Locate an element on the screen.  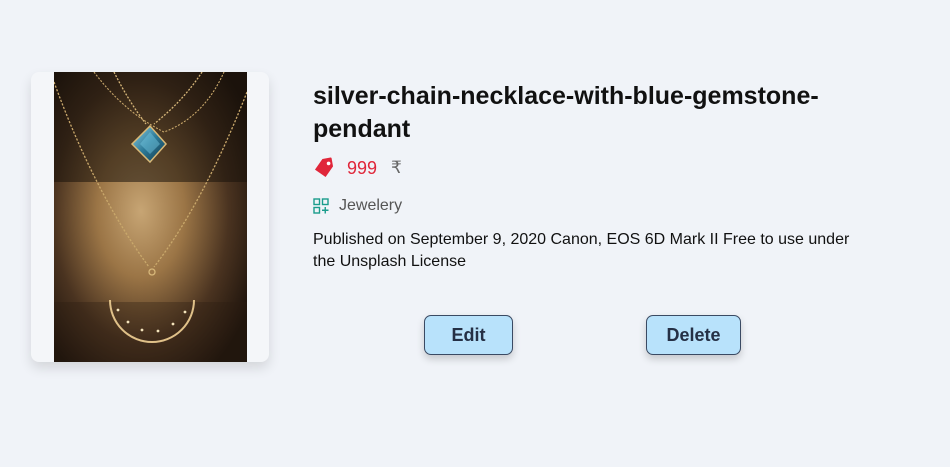
product-image is located at coordinates (150, 217).